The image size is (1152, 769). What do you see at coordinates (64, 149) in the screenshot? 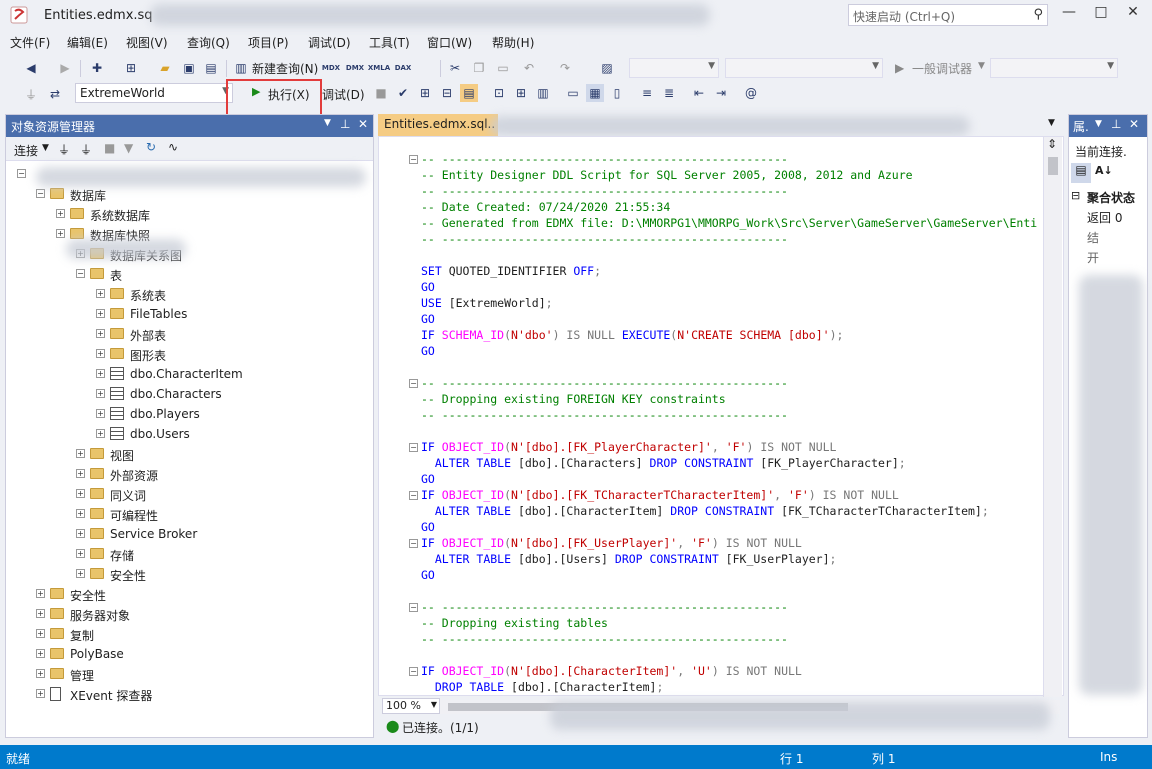
I see `connect-icon: ⏚` at bounding box center [64, 149].